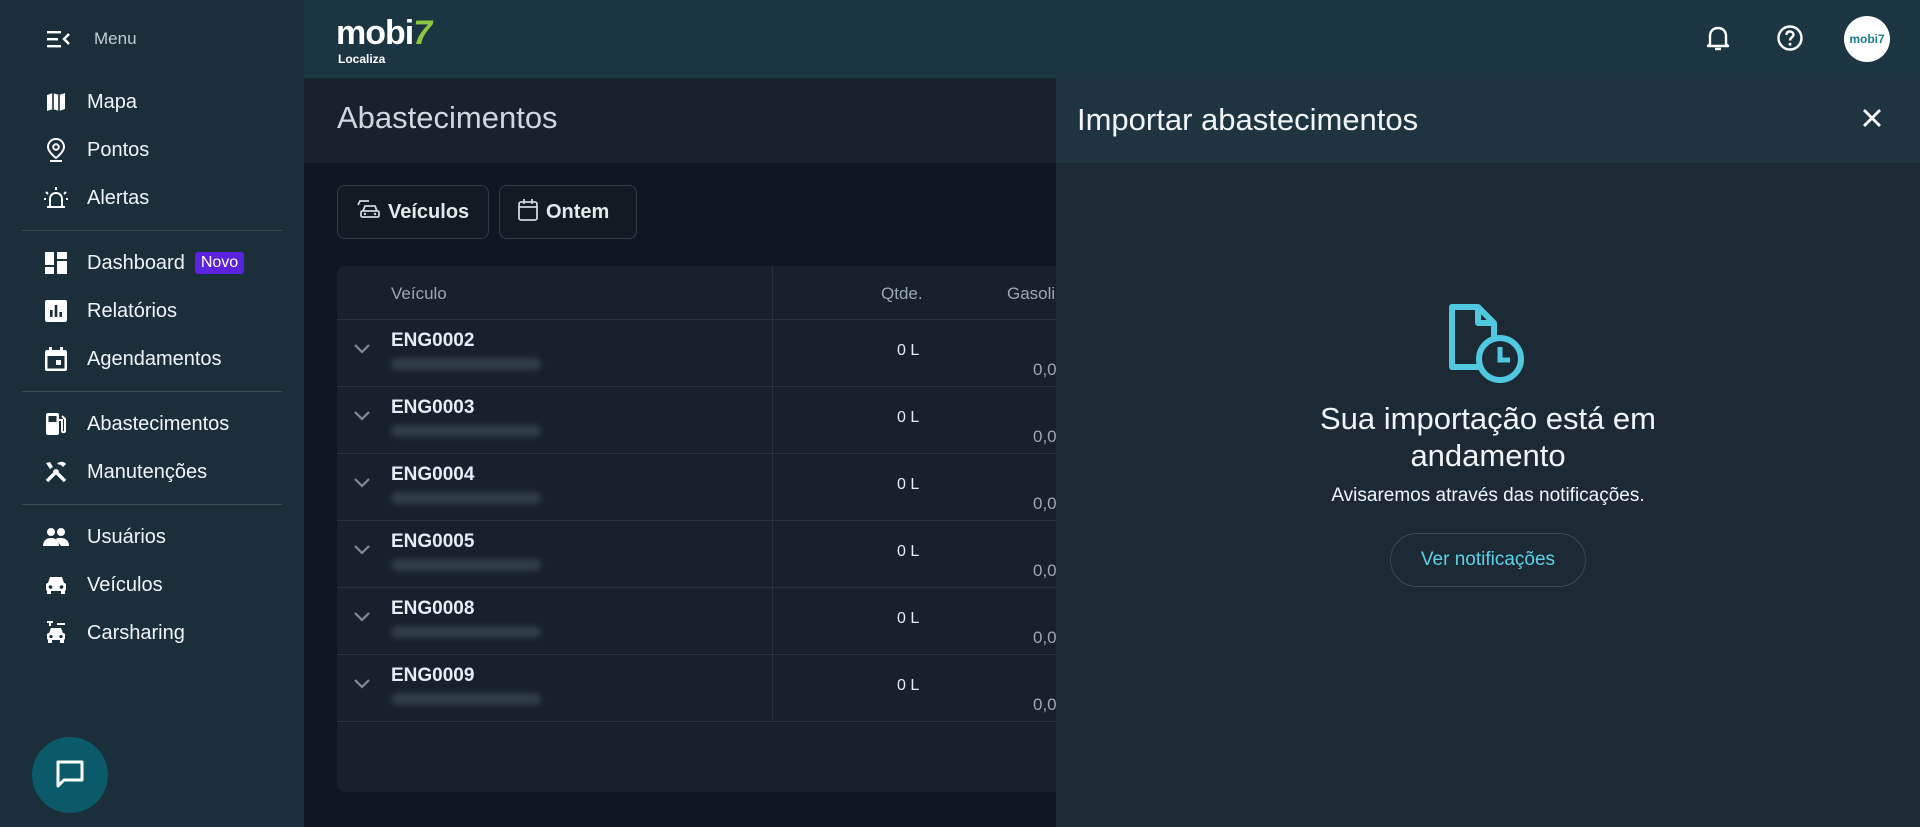 Image resolution: width=1920 pixels, height=827 pixels. Describe the element at coordinates (1790, 38) in the screenshot. I see `help-icon` at that location.